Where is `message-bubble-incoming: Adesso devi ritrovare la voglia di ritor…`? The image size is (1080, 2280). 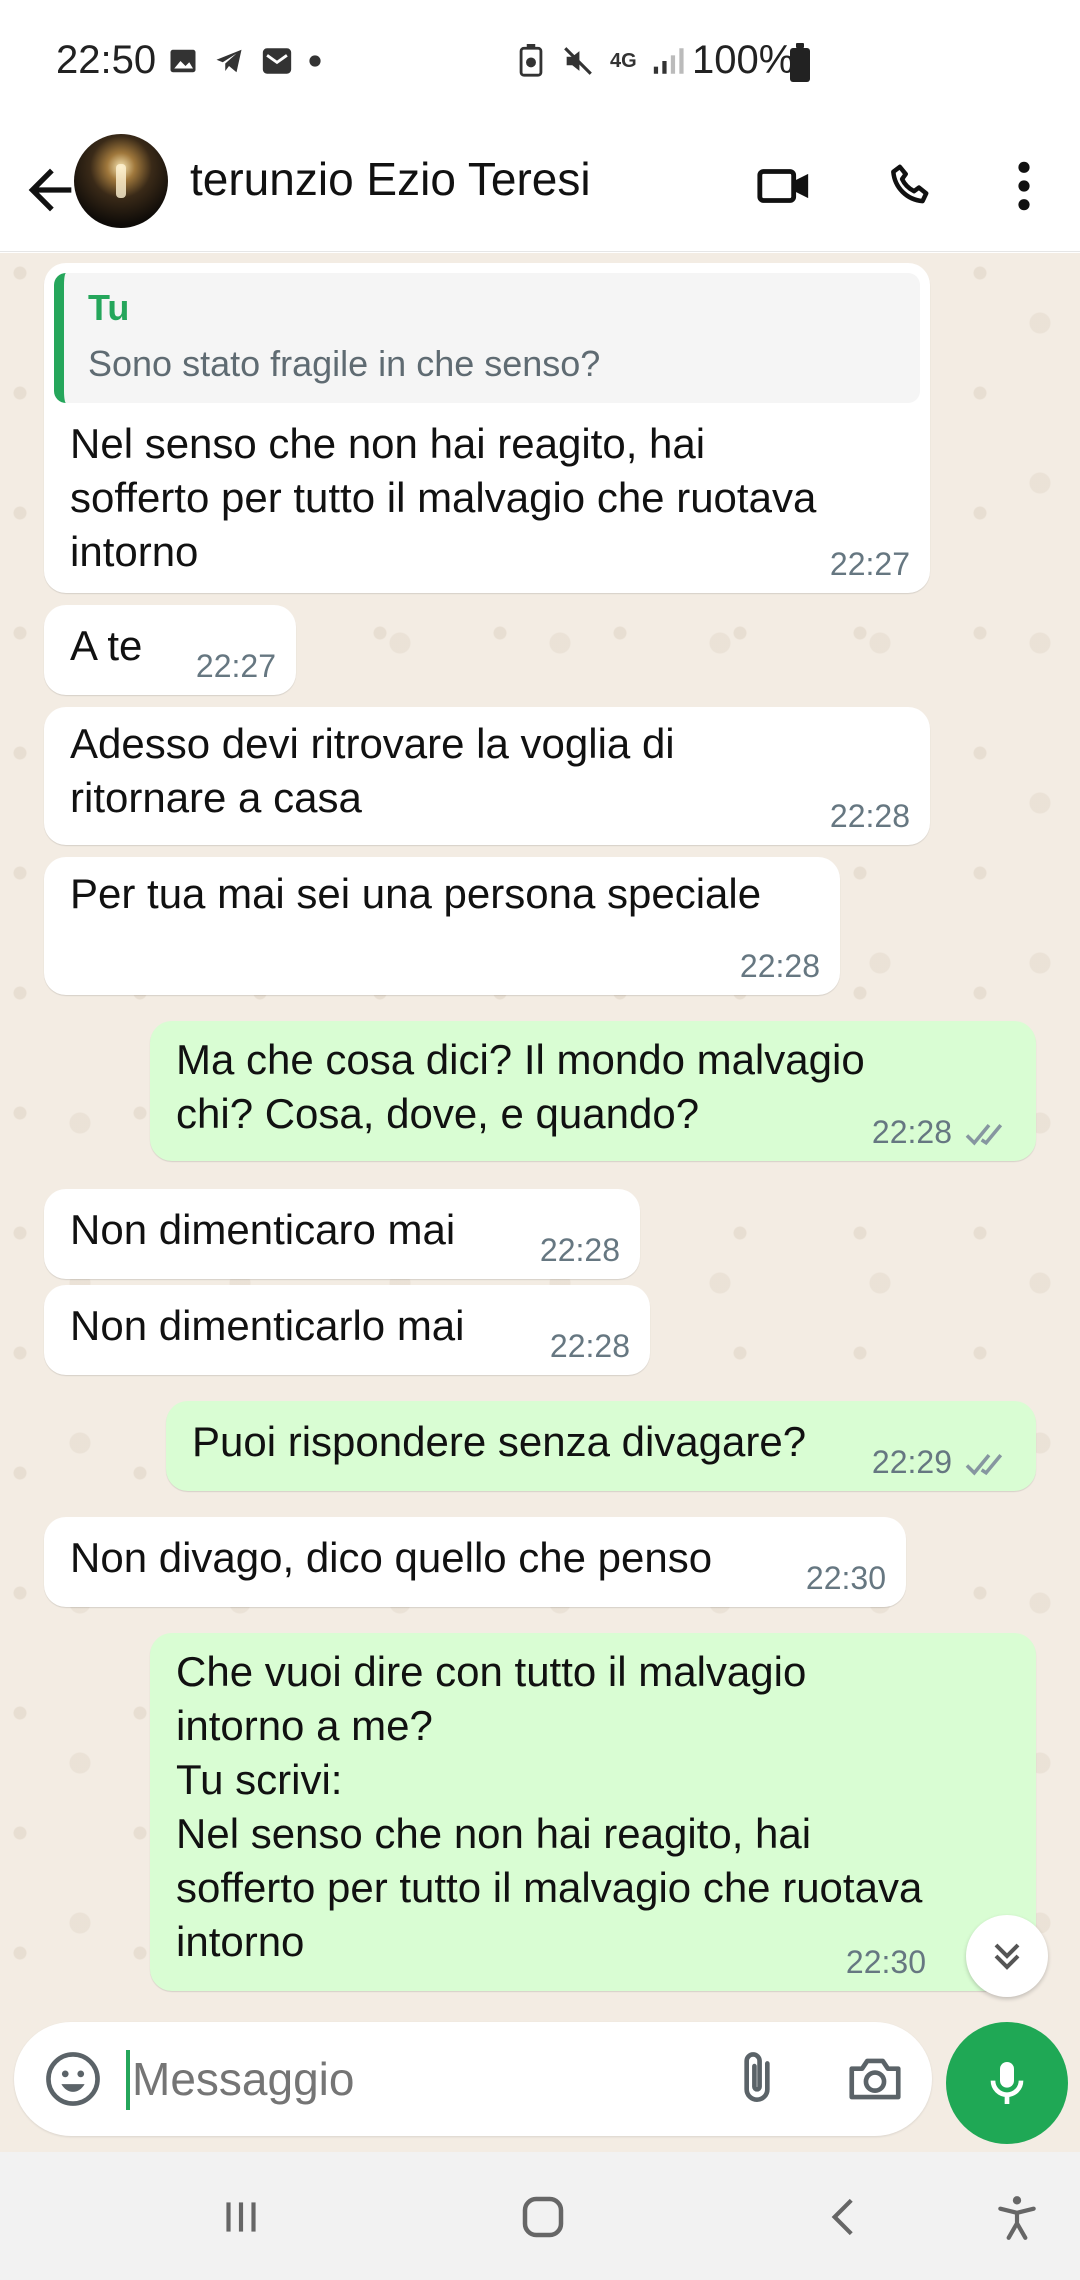 message-bubble-incoming: Adesso devi ritrovare la voglia di ritor… is located at coordinates (487, 776).